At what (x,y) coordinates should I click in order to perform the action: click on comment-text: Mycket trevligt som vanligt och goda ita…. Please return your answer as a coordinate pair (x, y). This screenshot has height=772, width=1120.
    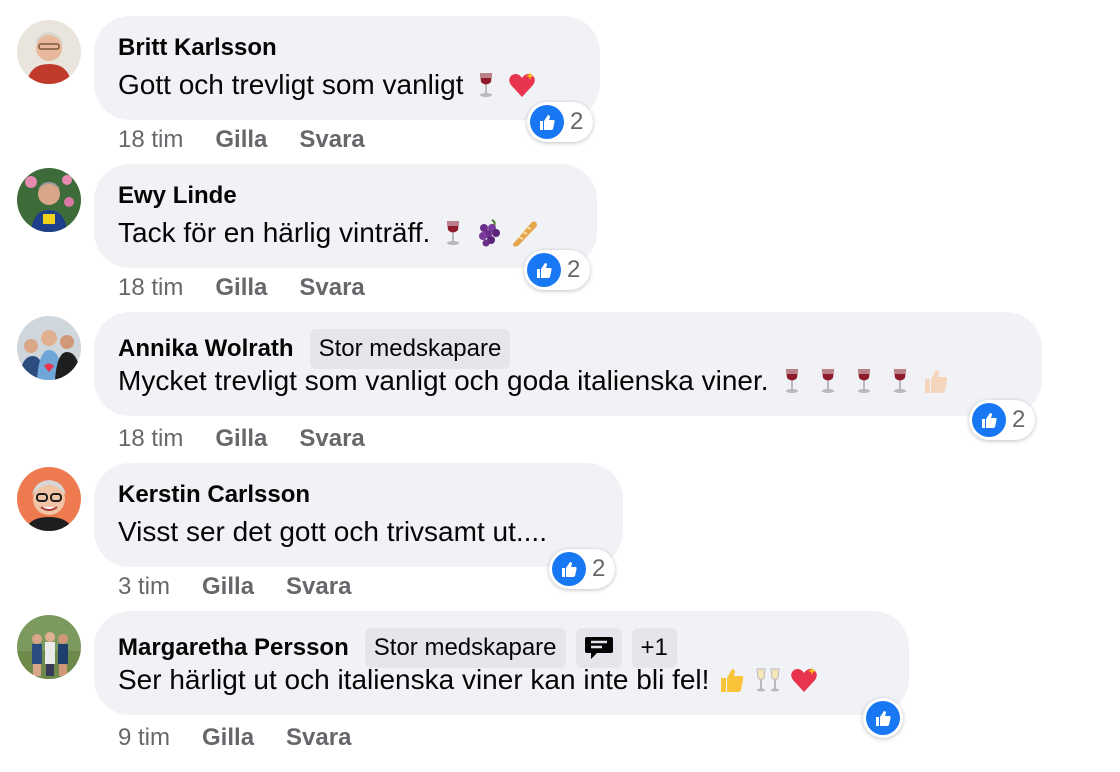
    Looking at the image, I should click on (443, 380).